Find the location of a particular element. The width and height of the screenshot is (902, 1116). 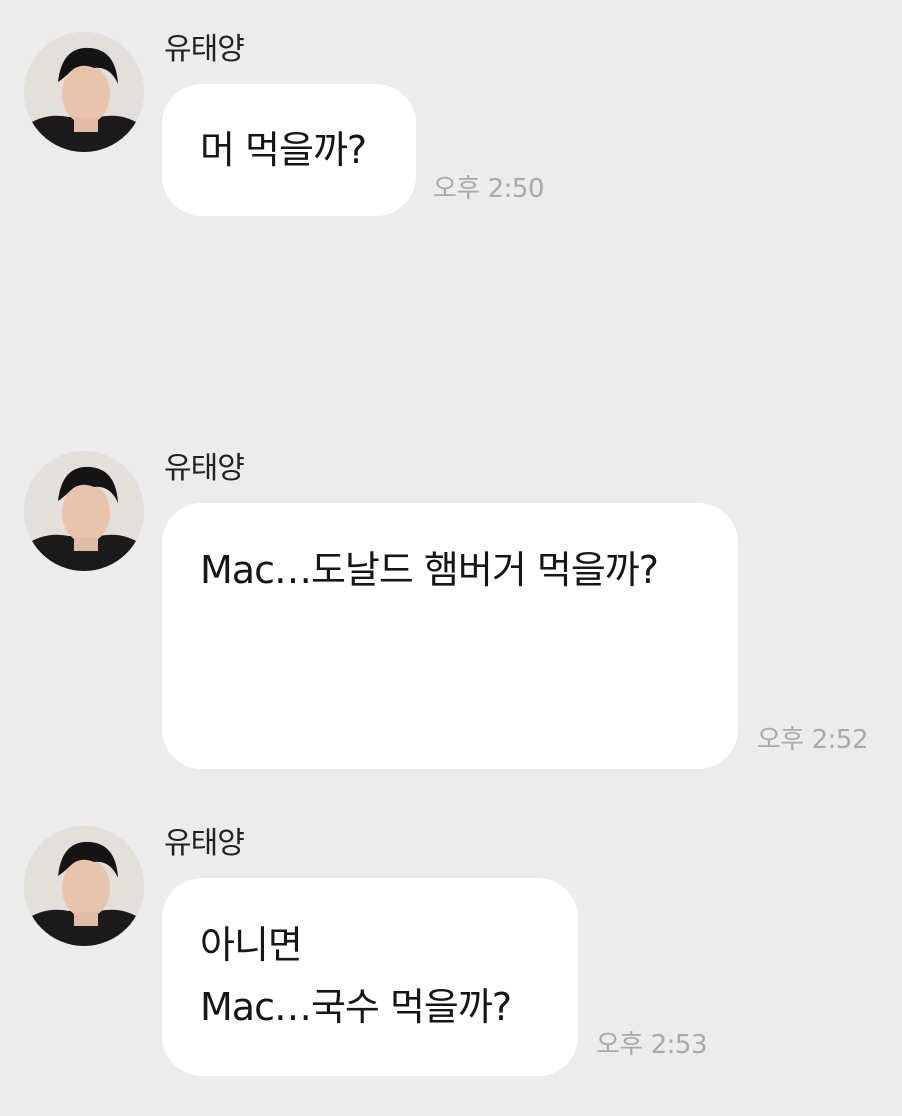

message-timestamp: 오후 2:52 is located at coordinates (813, 740).